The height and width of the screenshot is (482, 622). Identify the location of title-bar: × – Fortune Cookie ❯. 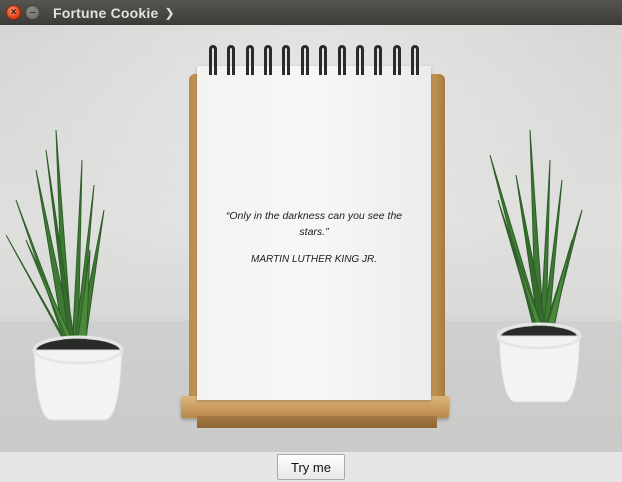
(311, 12).